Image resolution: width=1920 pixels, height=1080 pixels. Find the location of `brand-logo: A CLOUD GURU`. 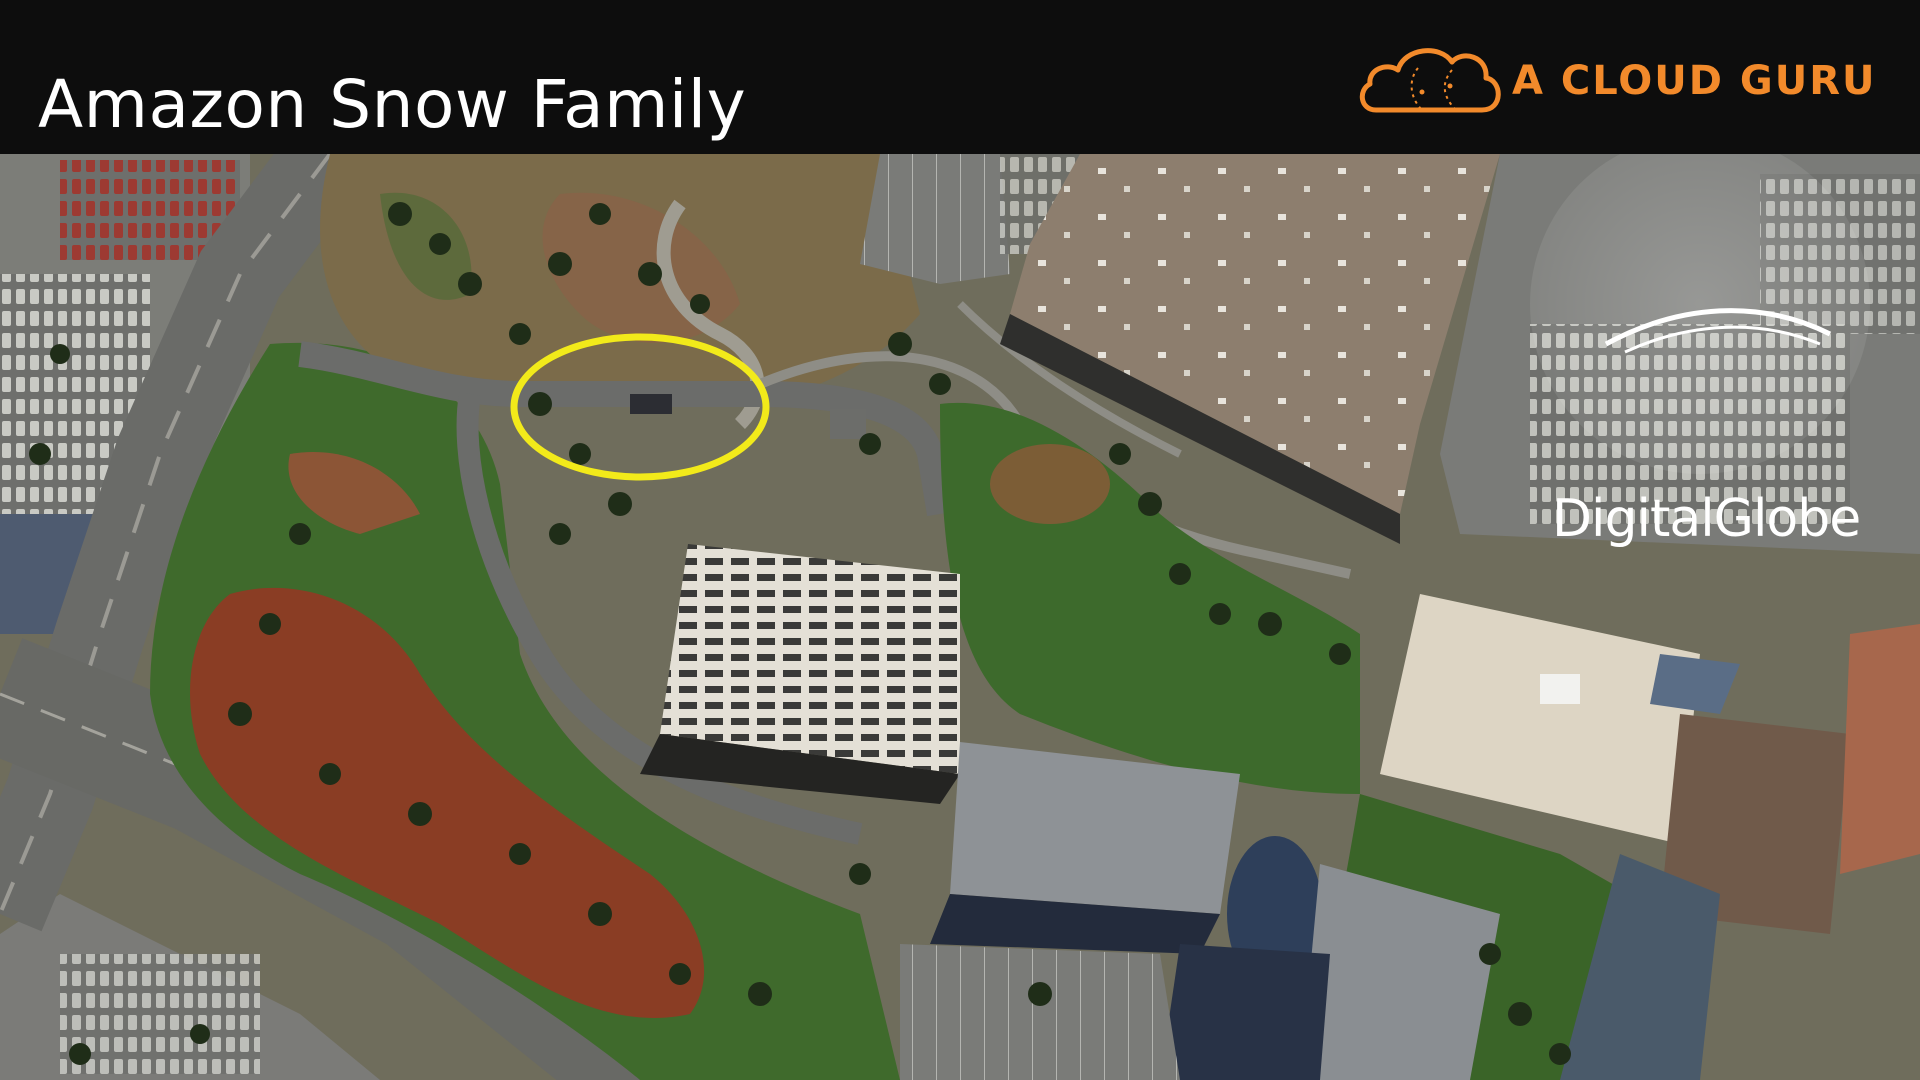

brand-logo: A CLOUD GURU is located at coordinates (1616, 80).